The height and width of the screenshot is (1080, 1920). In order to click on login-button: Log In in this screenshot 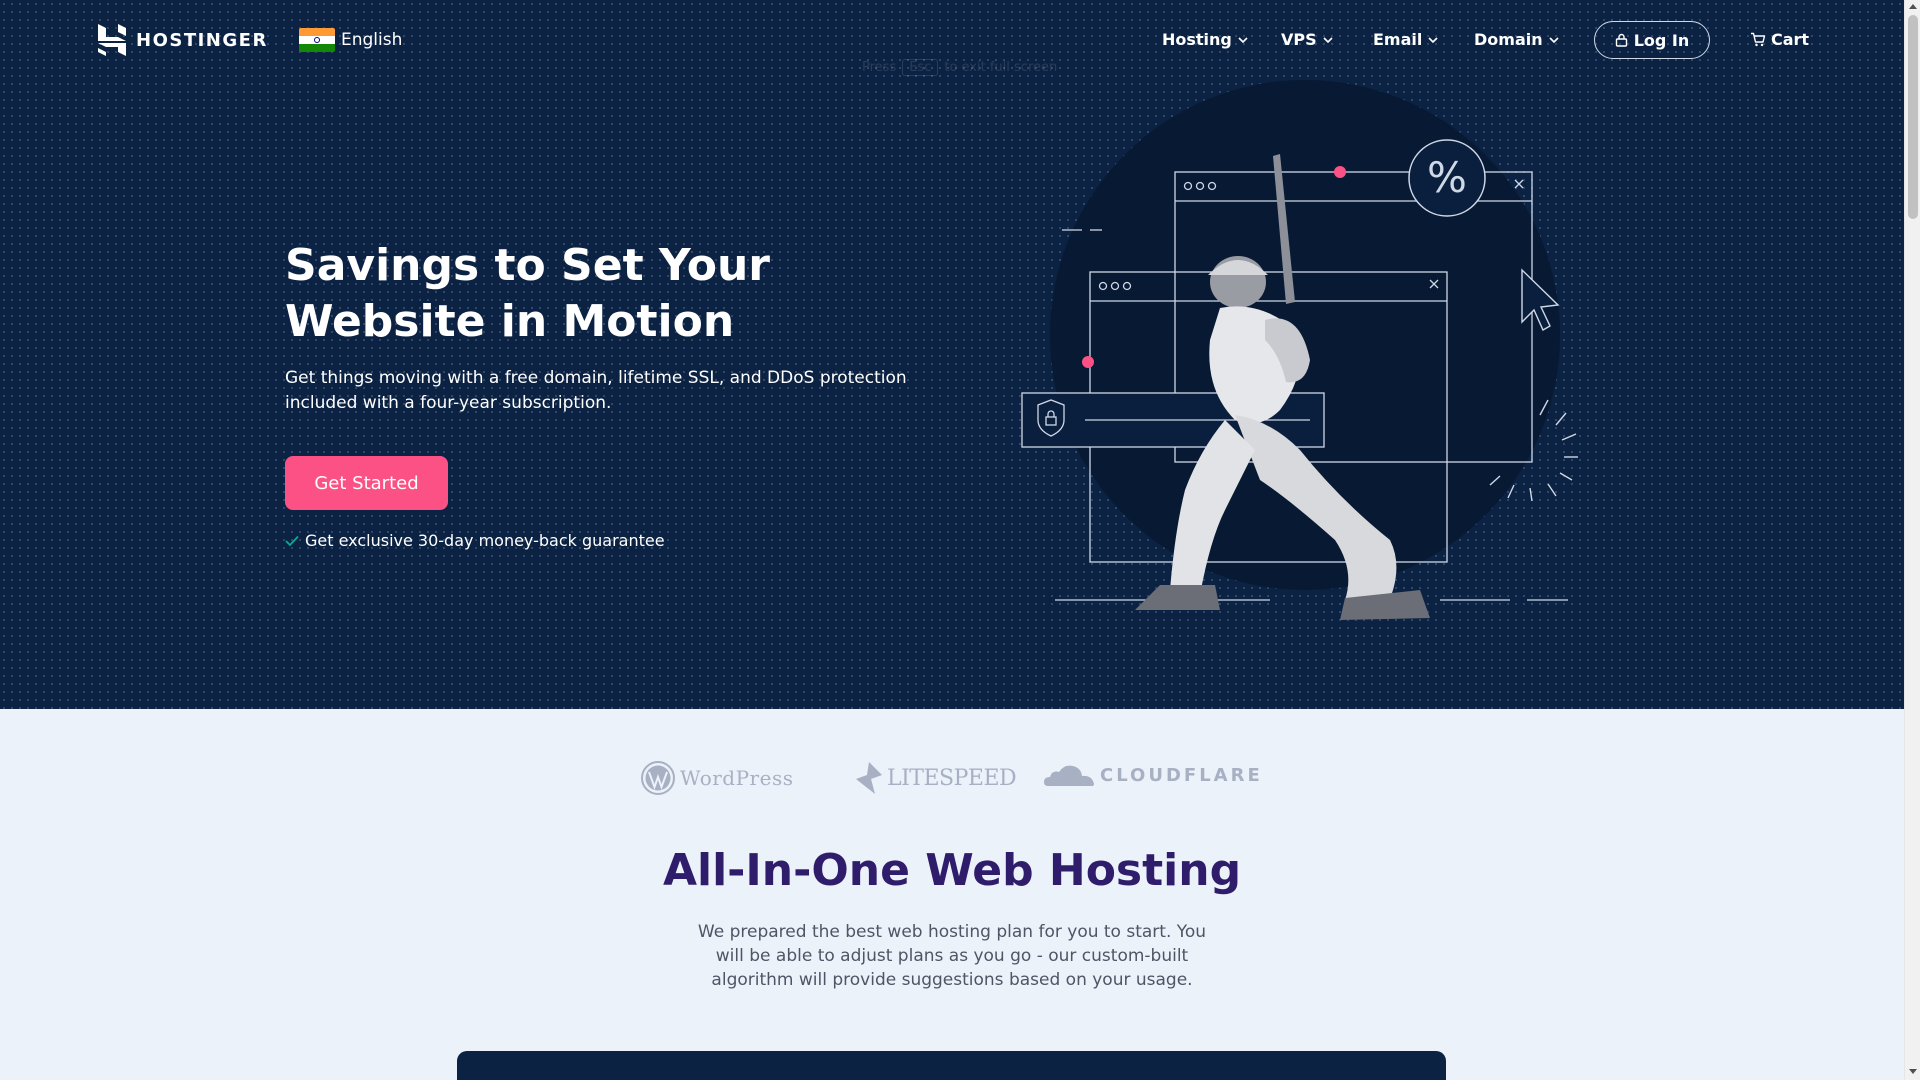, I will do `click(1652, 40)`.